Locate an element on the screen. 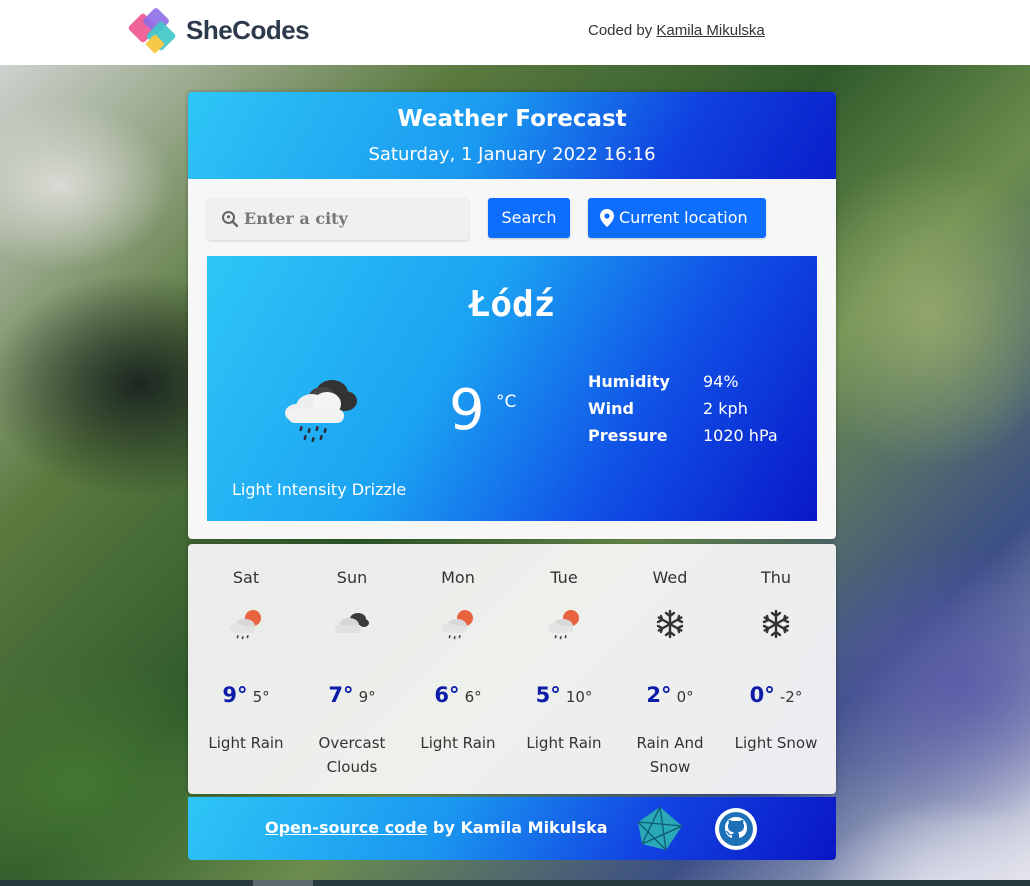 This screenshot has width=1030, height=886. page-title: Weather Forecast is located at coordinates (512, 119).